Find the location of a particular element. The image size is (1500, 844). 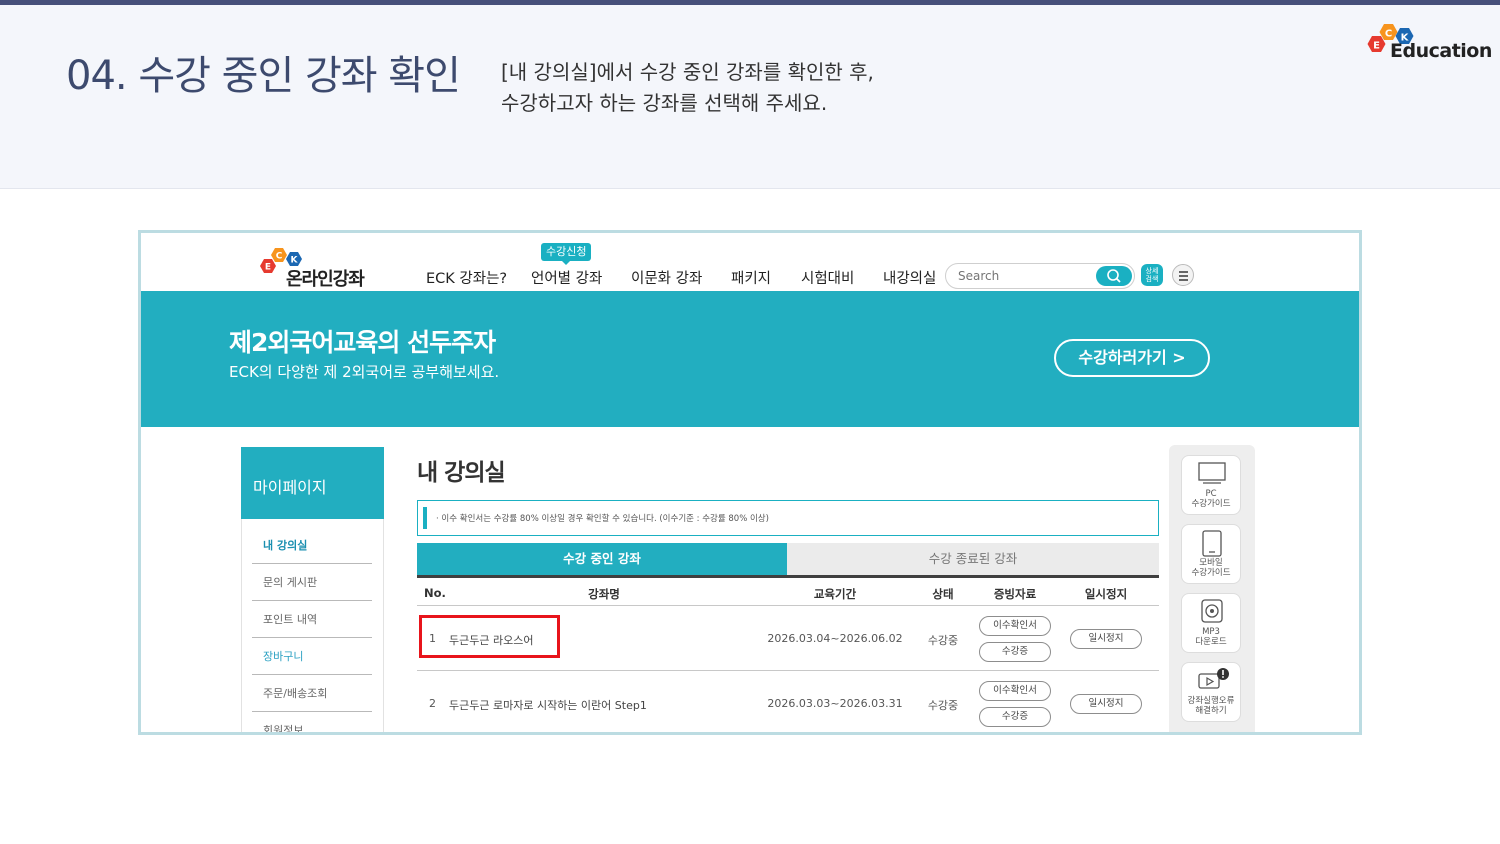

column-header-documents: 증빙자료 is located at coordinates (1015, 594).